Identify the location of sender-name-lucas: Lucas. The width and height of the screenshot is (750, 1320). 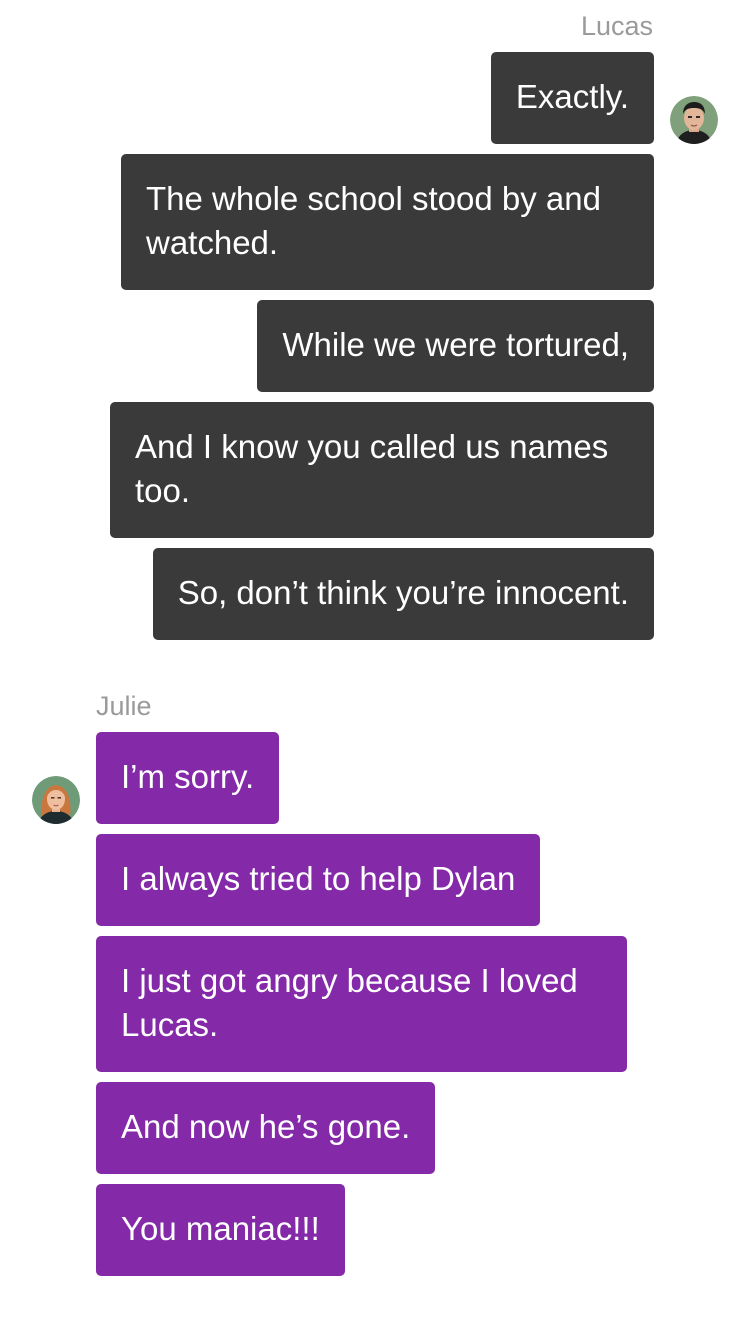
(616, 26).